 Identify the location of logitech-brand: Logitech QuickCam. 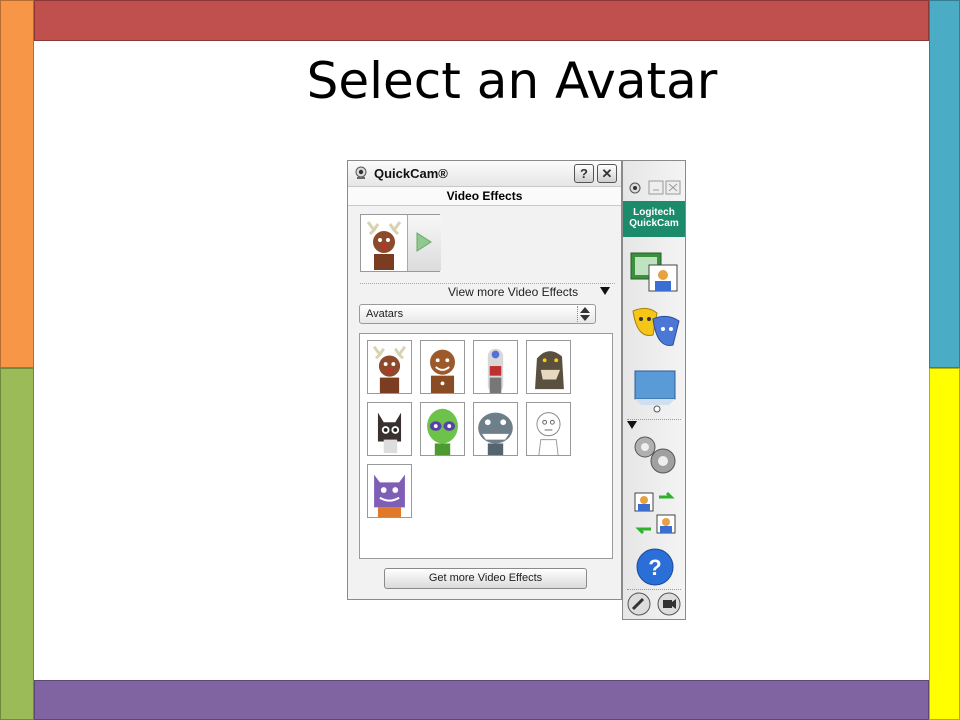
(654, 219).